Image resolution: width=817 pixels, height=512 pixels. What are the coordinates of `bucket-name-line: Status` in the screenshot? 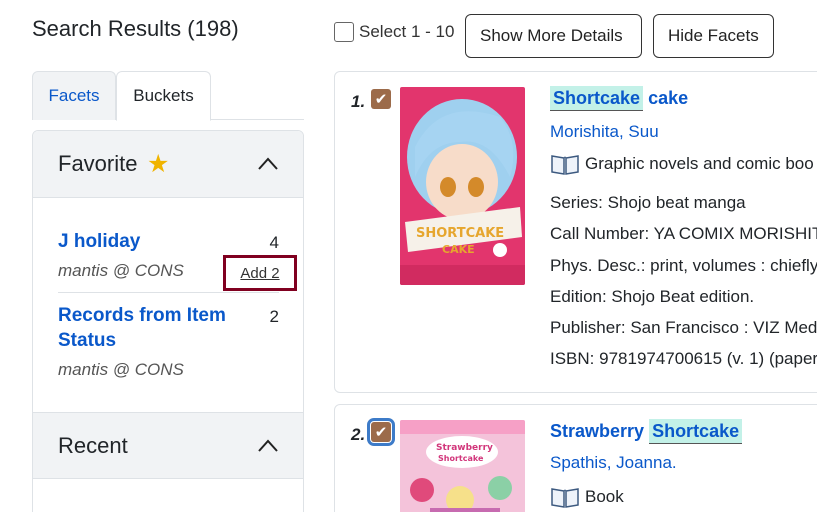 It's located at (87, 340).